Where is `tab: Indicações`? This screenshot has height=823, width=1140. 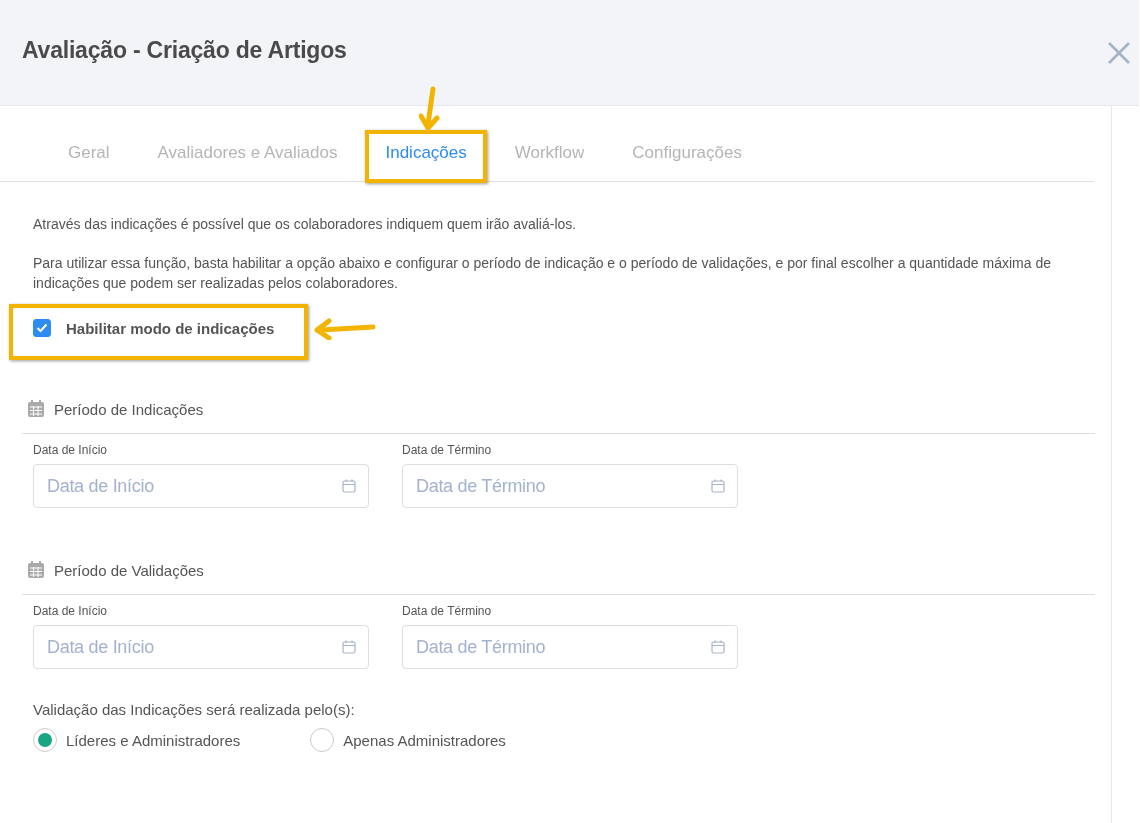
tab: Indicações is located at coordinates (426, 152).